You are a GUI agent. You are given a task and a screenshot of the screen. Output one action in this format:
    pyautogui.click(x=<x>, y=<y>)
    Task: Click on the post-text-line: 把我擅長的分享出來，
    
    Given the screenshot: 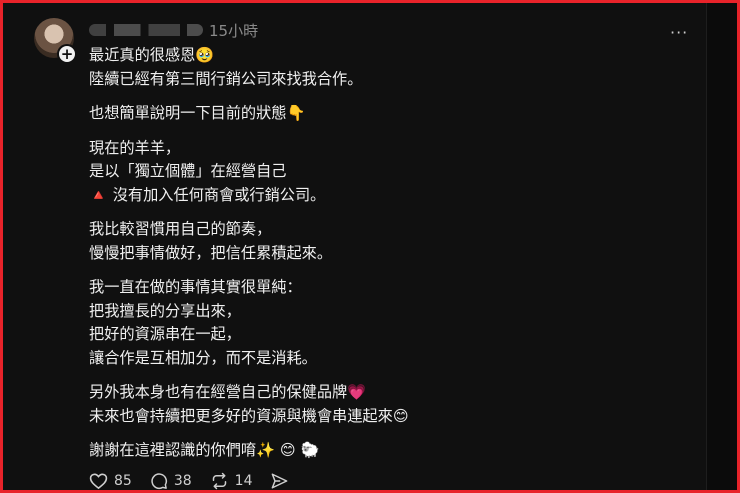 What is the action you would take?
    pyautogui.click(x=165, y=310)
    